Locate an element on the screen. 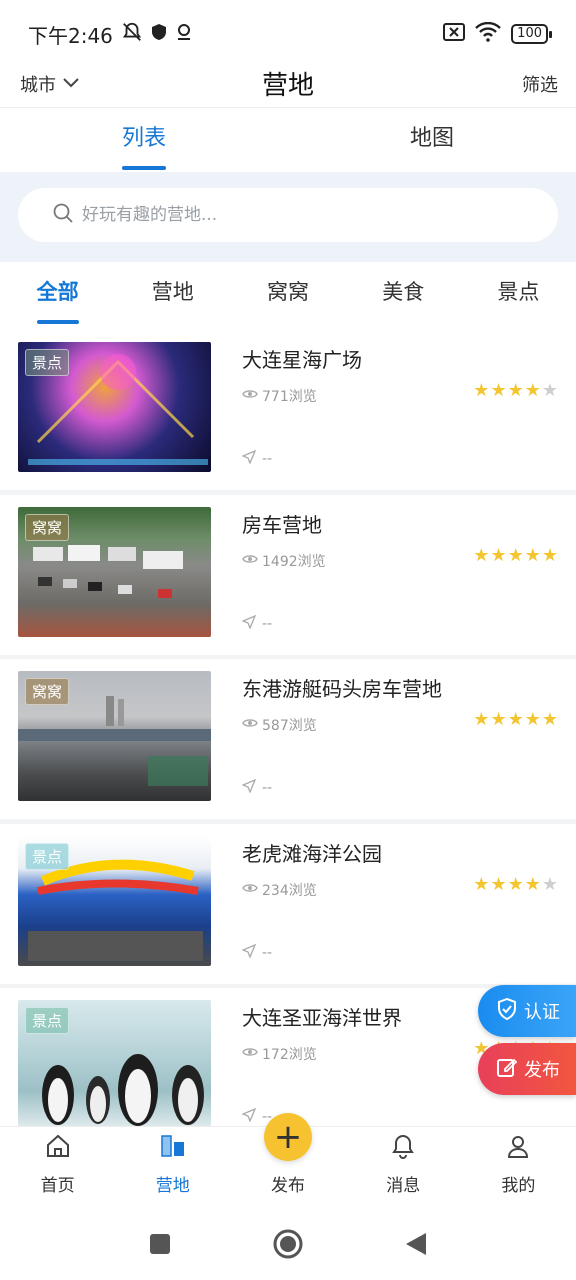 The image size is (576, 1280). nav-messages-label: 消息 is located at coordinates (403, 1186).